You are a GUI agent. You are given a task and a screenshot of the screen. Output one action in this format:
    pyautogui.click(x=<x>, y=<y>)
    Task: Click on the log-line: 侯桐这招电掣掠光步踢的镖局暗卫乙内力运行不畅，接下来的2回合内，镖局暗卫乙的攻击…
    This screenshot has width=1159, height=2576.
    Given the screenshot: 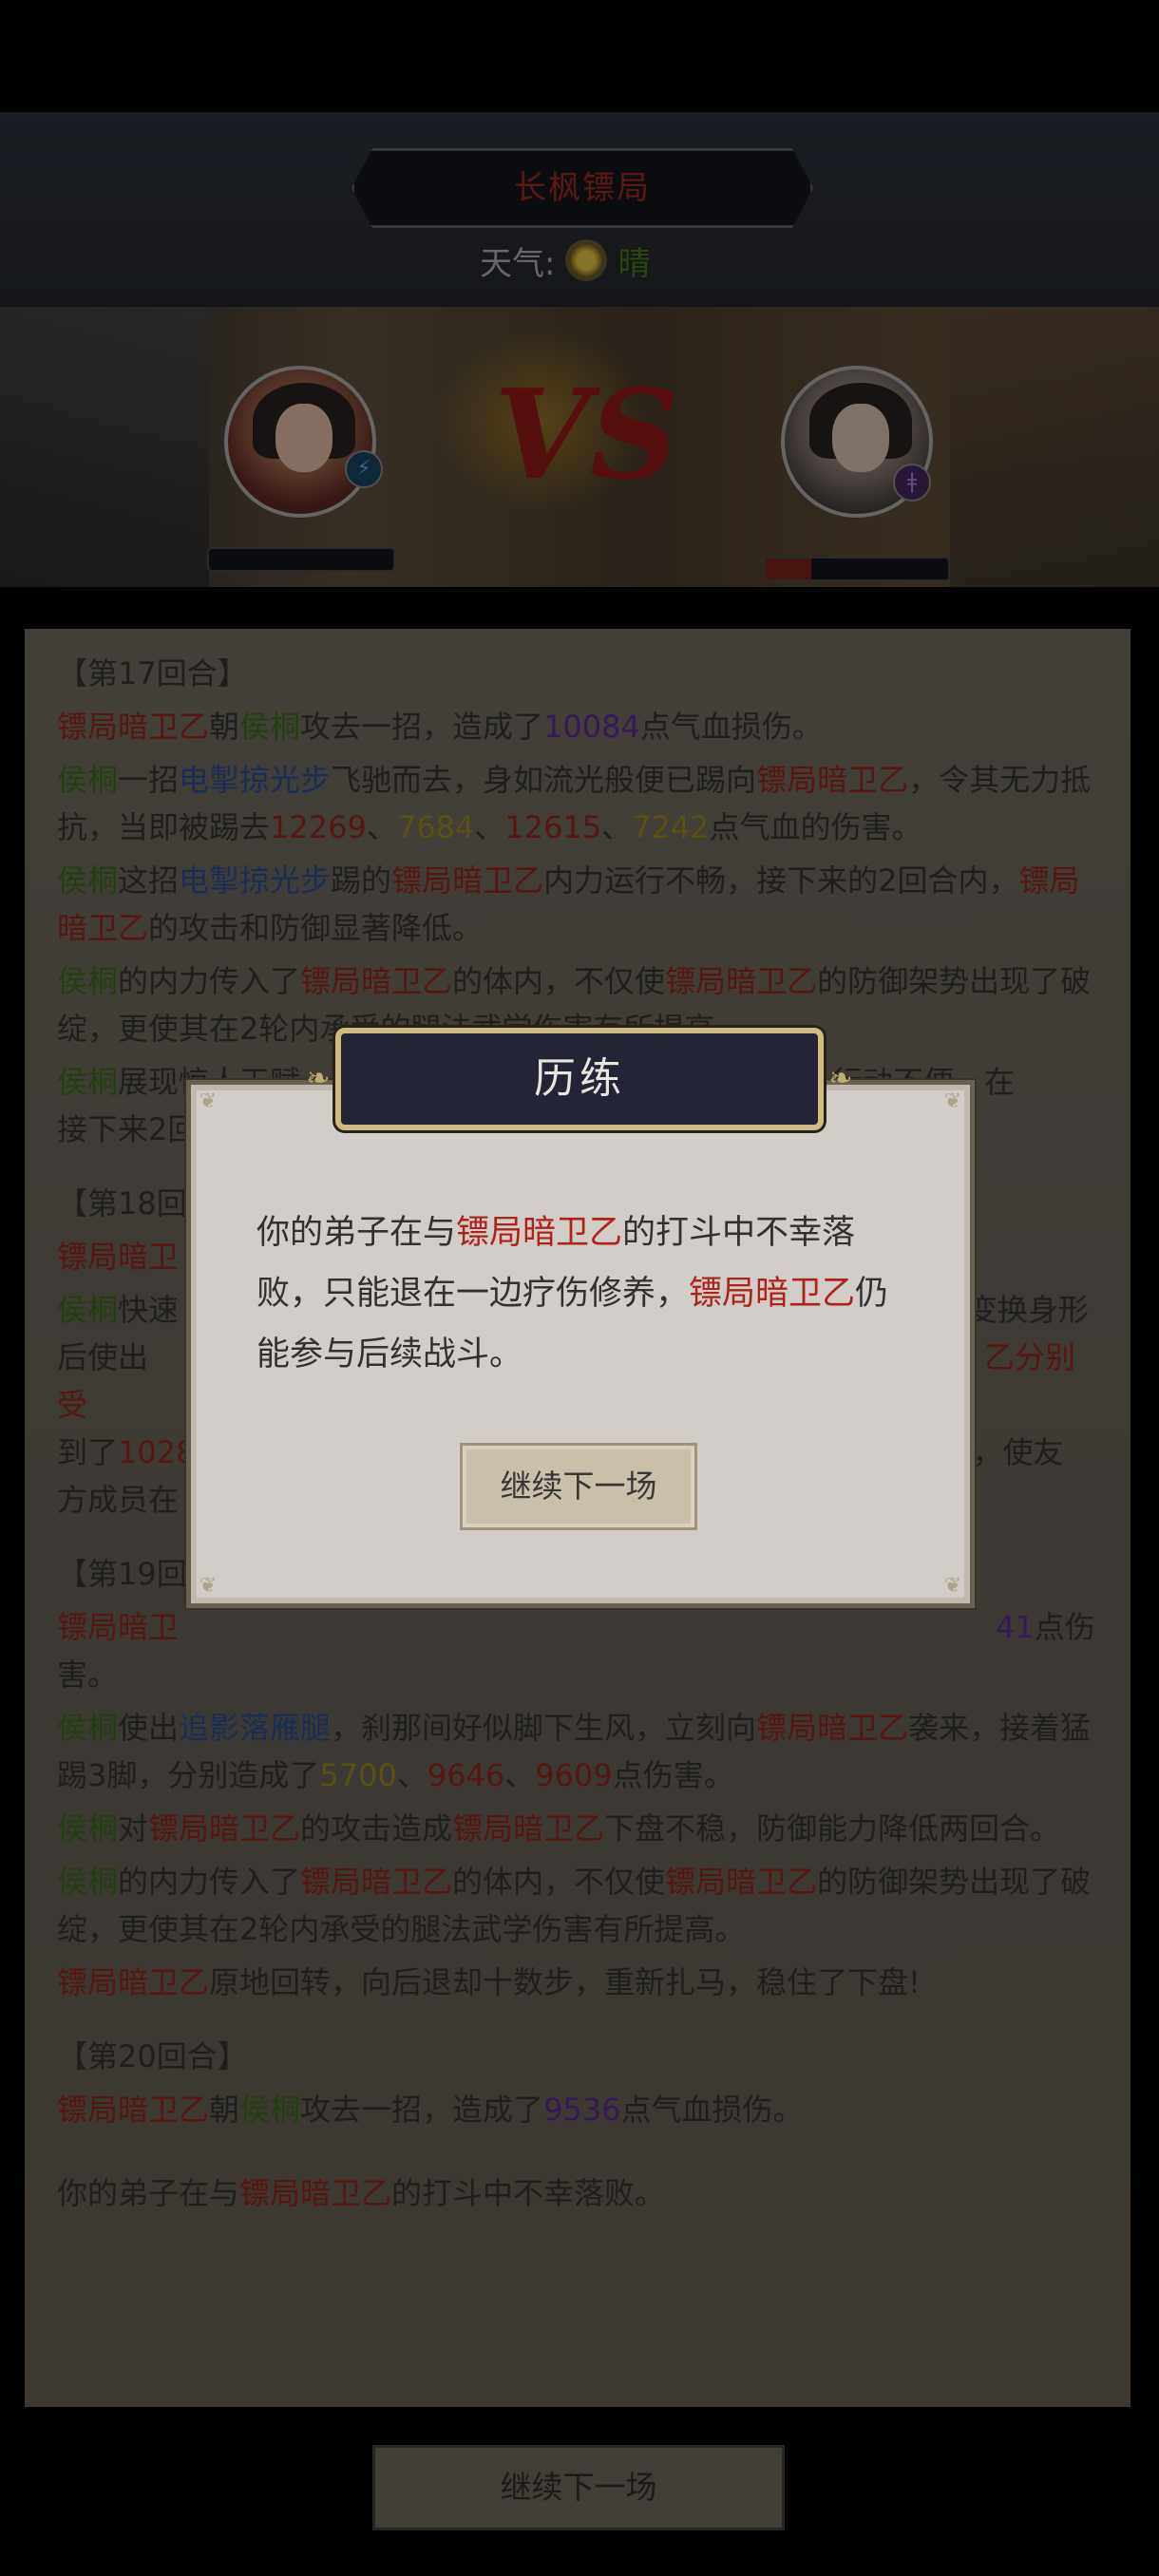 What is the action you would take?
    pyautogui.click(x=568, y=904)
    